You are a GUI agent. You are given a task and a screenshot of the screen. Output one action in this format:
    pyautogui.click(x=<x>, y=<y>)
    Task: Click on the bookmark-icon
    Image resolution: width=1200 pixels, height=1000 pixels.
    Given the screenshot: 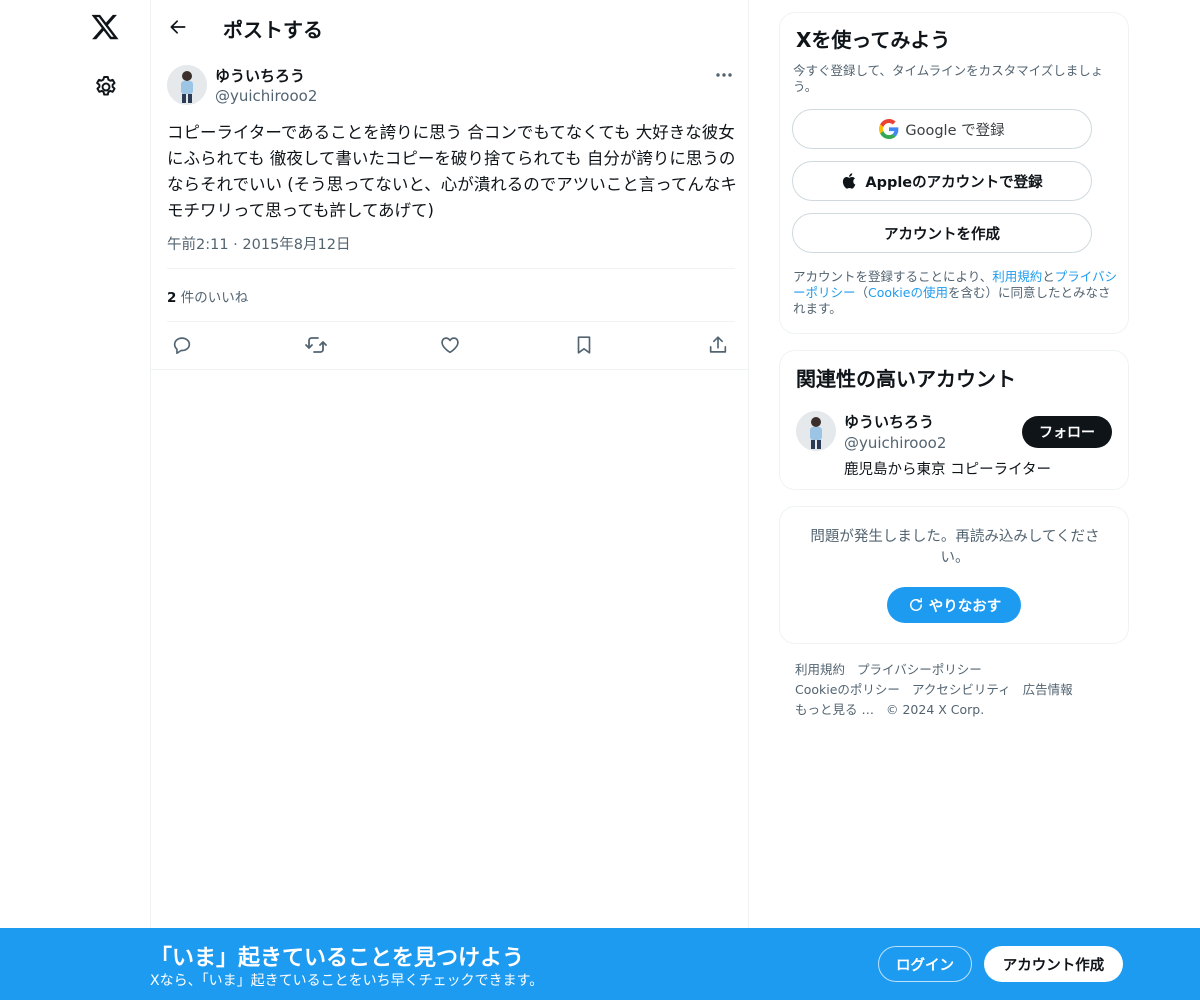 What is the action you would take?
    pyautogui.click(x=584, y=345)
    